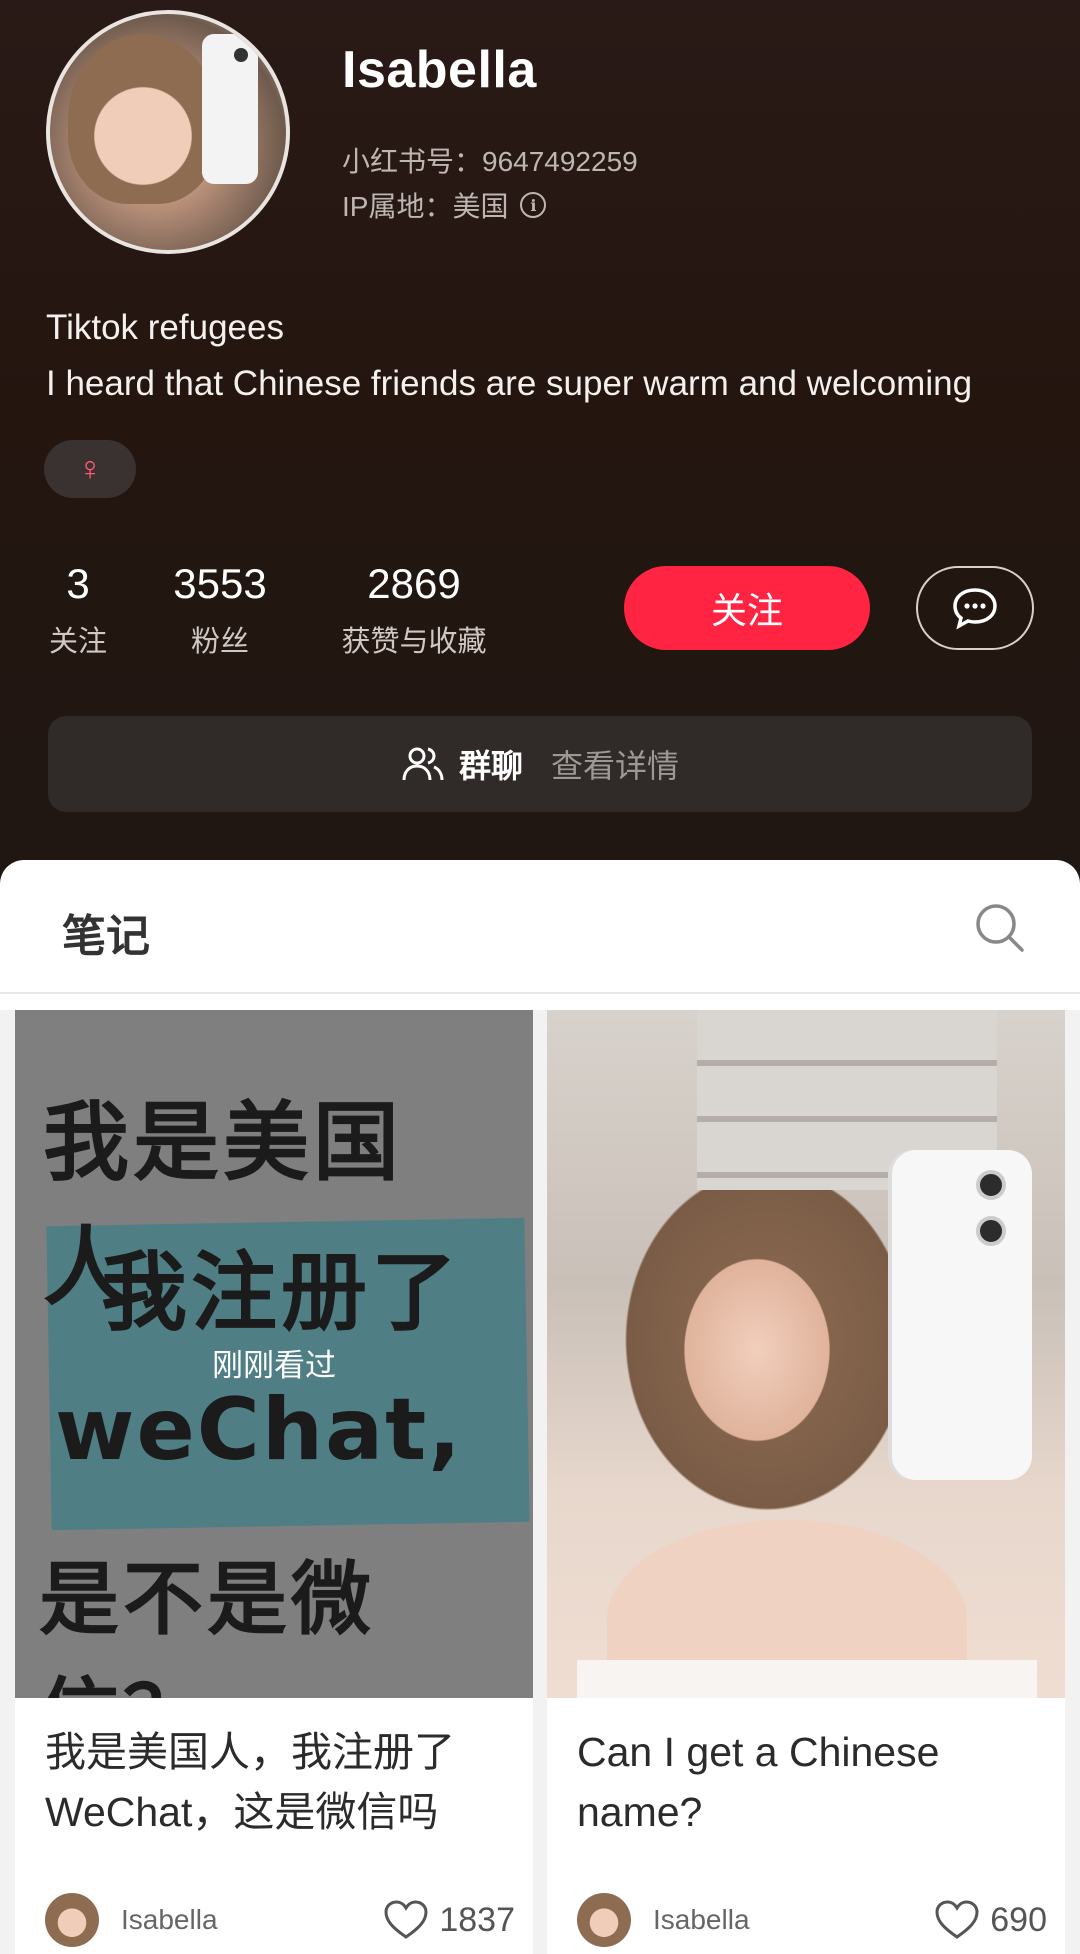 The height and width of the screenshot is (1954, 1080). Describe the element at coordinates (533, 205) in the screenshot. I see `info-icon: i` at that location.